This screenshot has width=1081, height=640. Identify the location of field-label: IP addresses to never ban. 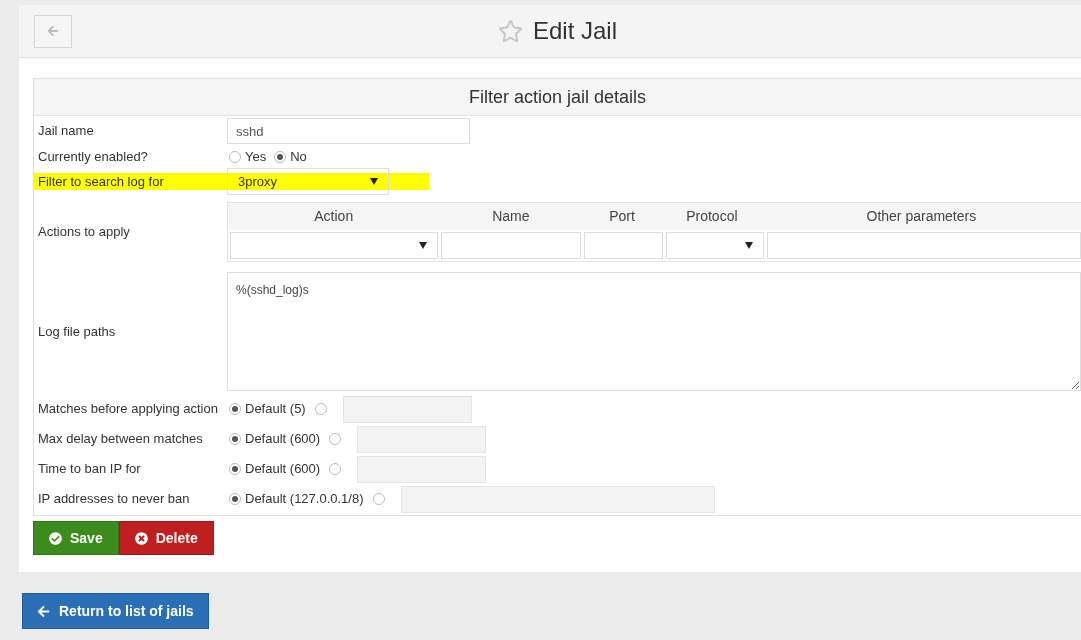
(114, 499).